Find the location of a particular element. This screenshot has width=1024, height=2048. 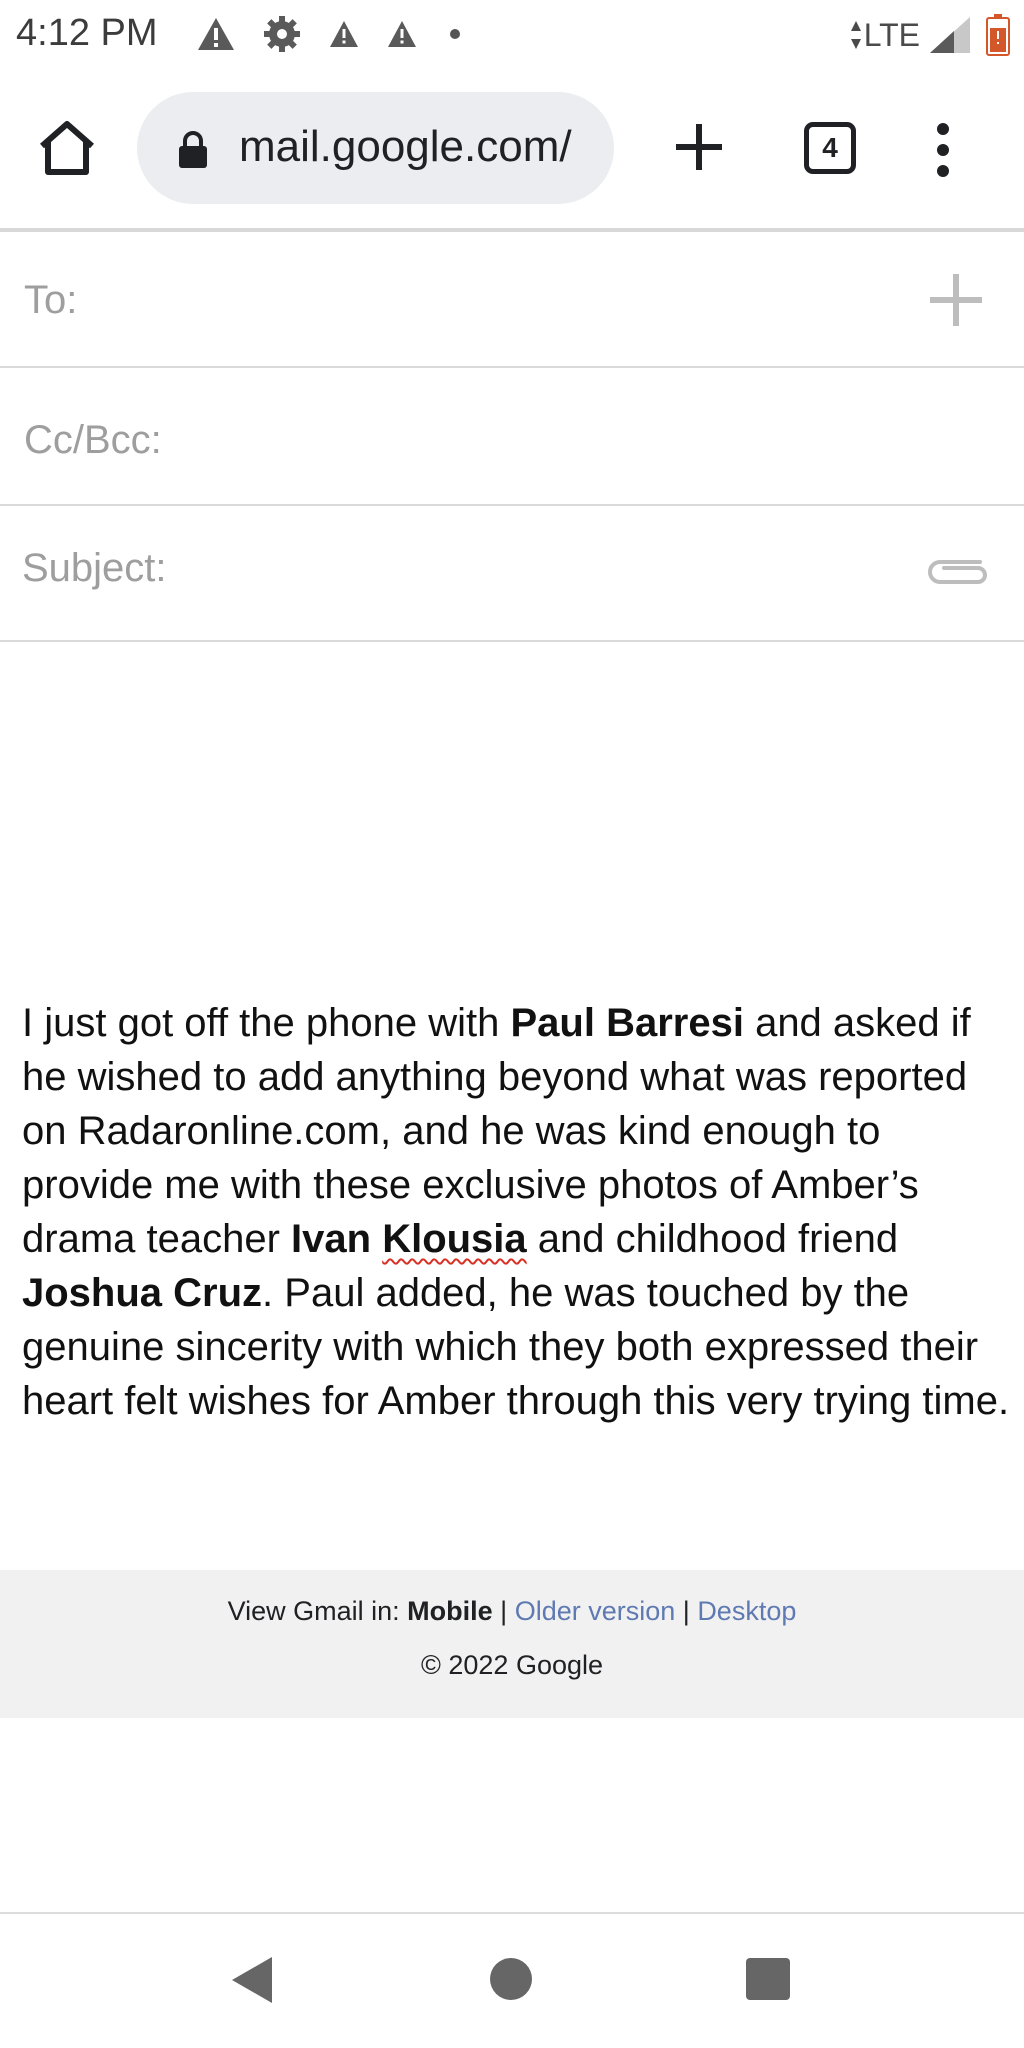

battery-icon is located at coordinates (998, 35).